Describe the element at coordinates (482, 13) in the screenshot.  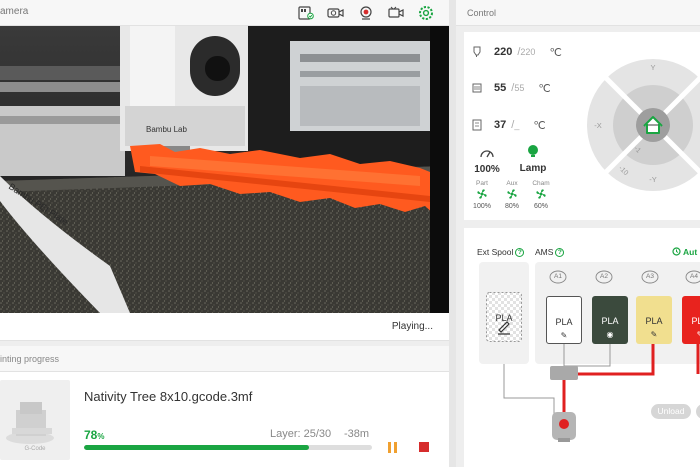
I see `control-title: Control` at that location.